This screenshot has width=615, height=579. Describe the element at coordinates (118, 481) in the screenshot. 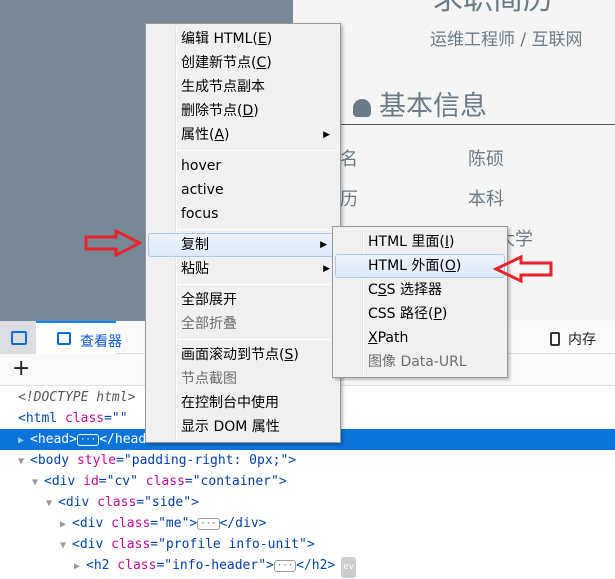

I see `attr-value: ="cv"` at that location.